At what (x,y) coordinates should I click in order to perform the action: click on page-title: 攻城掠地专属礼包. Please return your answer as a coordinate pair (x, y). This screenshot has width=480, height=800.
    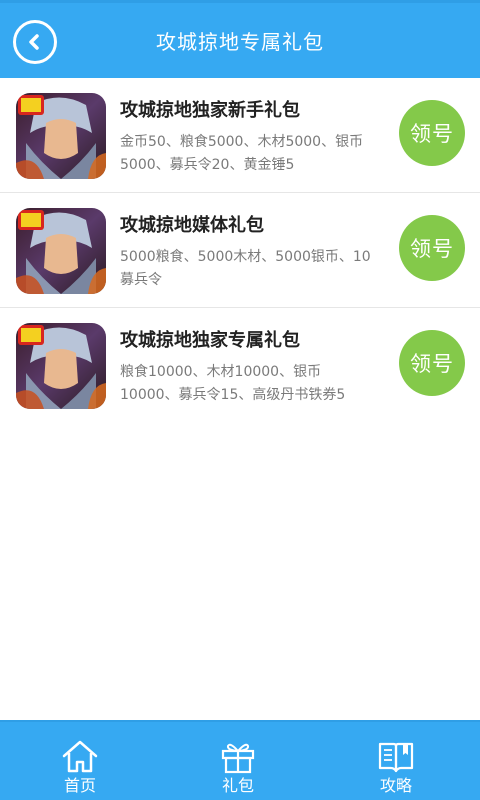
    Looking at the image, I should click on (240, 42).